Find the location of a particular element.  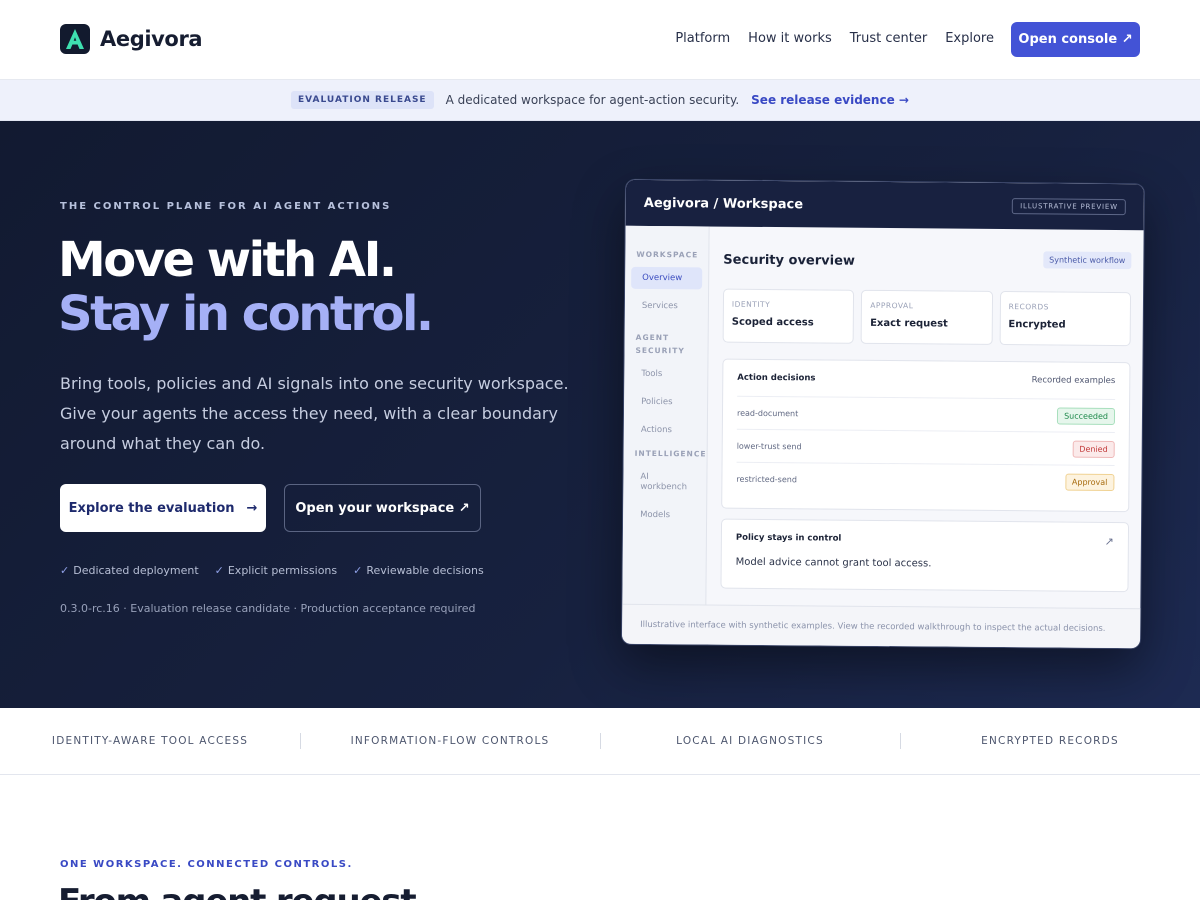

decision-row: lower-trust send Denied is located at coordinates (925, 448).